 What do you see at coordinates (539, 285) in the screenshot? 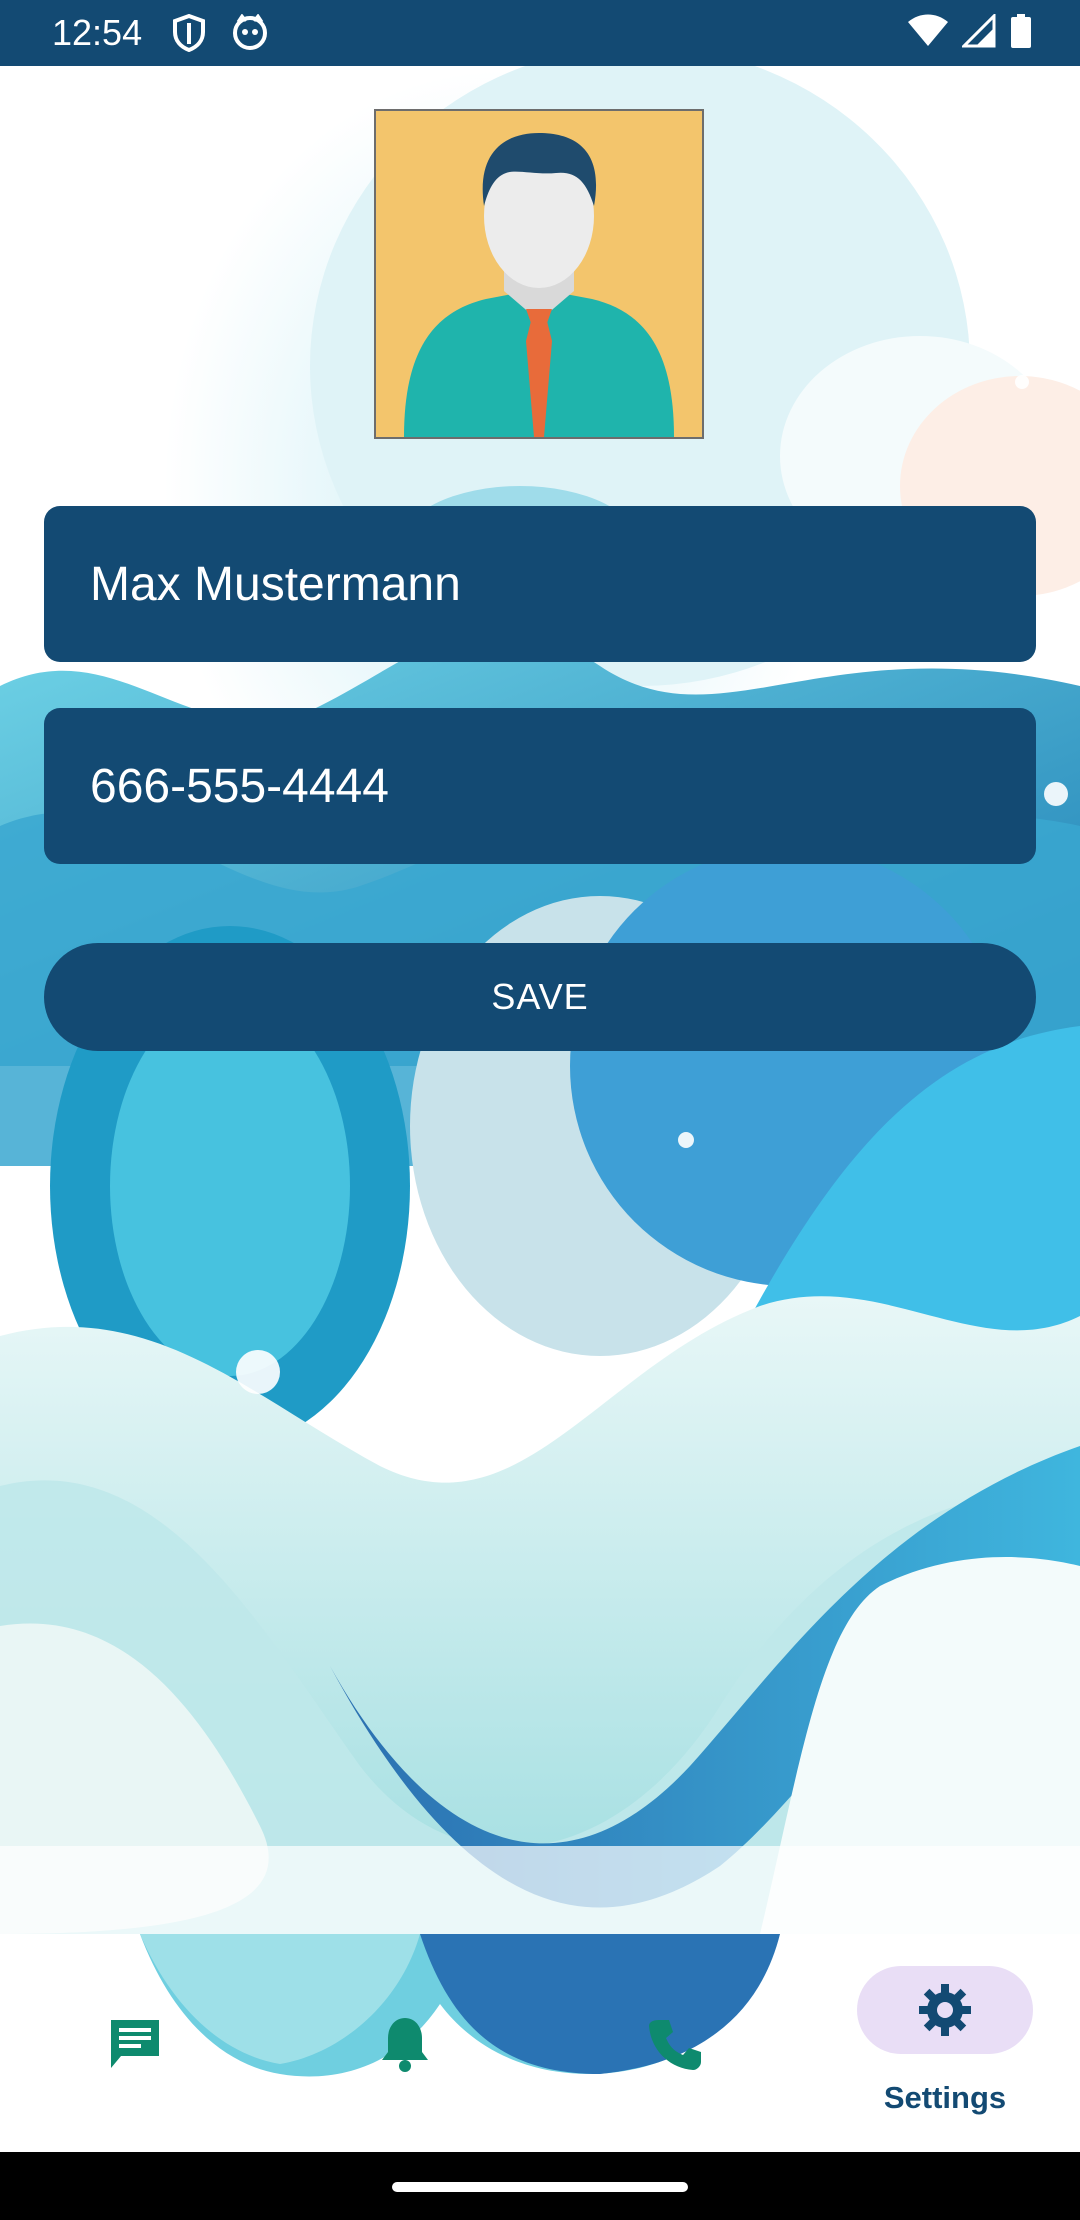
I see `user-avatar-icon` at bounding box center [539, 285].